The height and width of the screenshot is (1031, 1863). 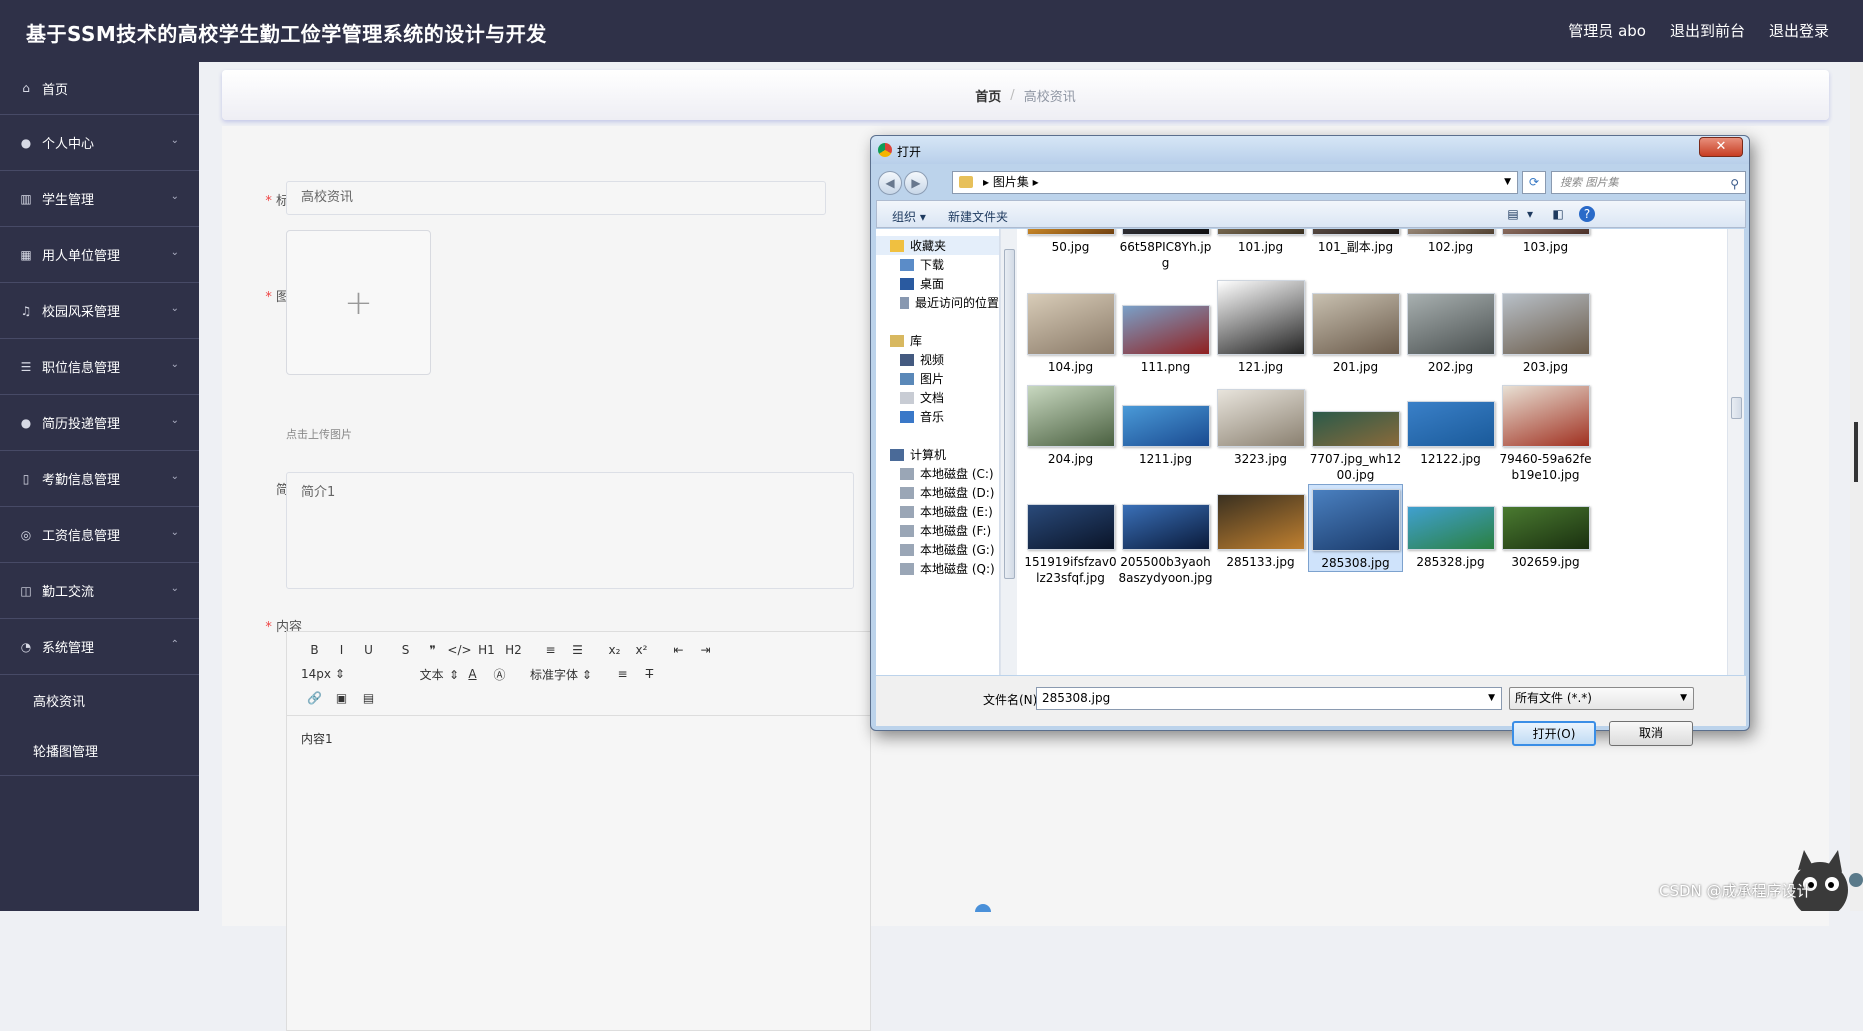 What do you see at coordinates (1721, 147) in the screenshot?
I see `close-button: ✕` at bounding box center [1721, 147].